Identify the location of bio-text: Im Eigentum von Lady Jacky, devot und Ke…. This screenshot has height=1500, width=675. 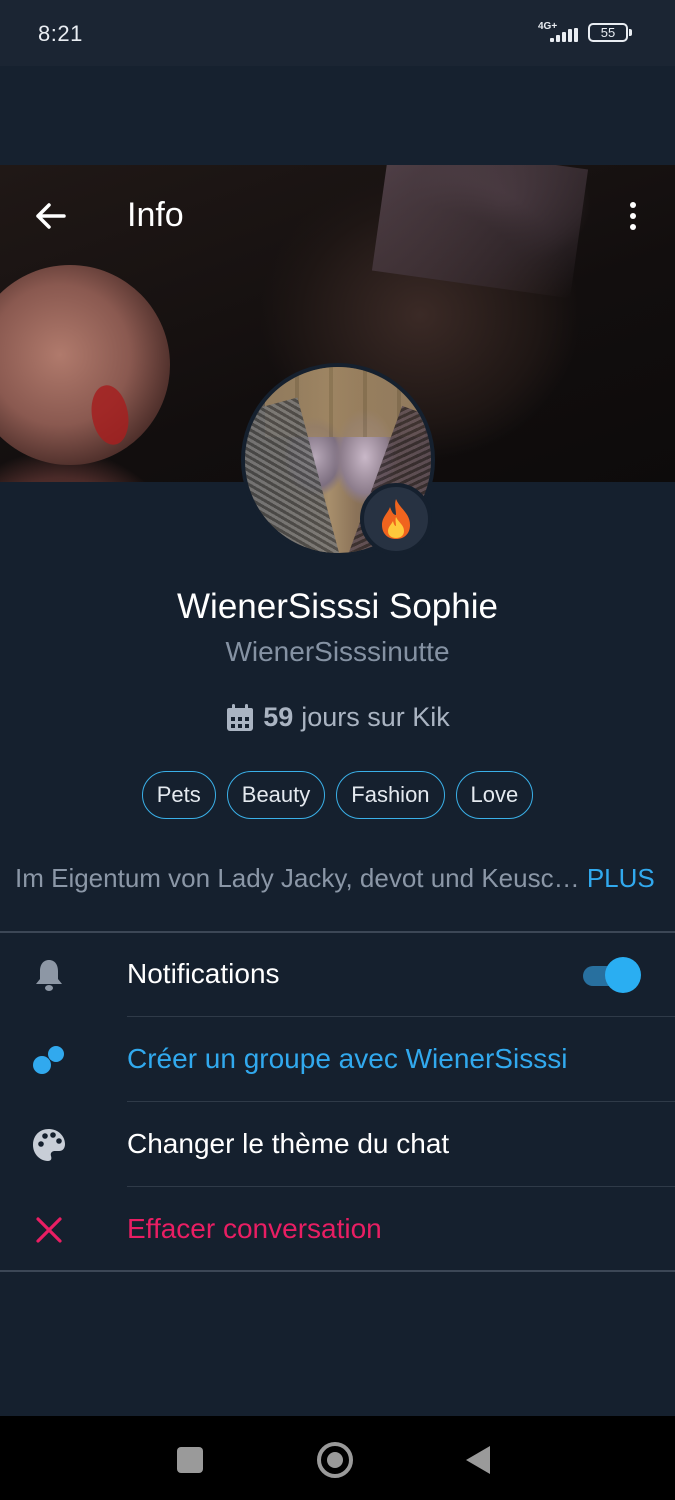
(297, 878).